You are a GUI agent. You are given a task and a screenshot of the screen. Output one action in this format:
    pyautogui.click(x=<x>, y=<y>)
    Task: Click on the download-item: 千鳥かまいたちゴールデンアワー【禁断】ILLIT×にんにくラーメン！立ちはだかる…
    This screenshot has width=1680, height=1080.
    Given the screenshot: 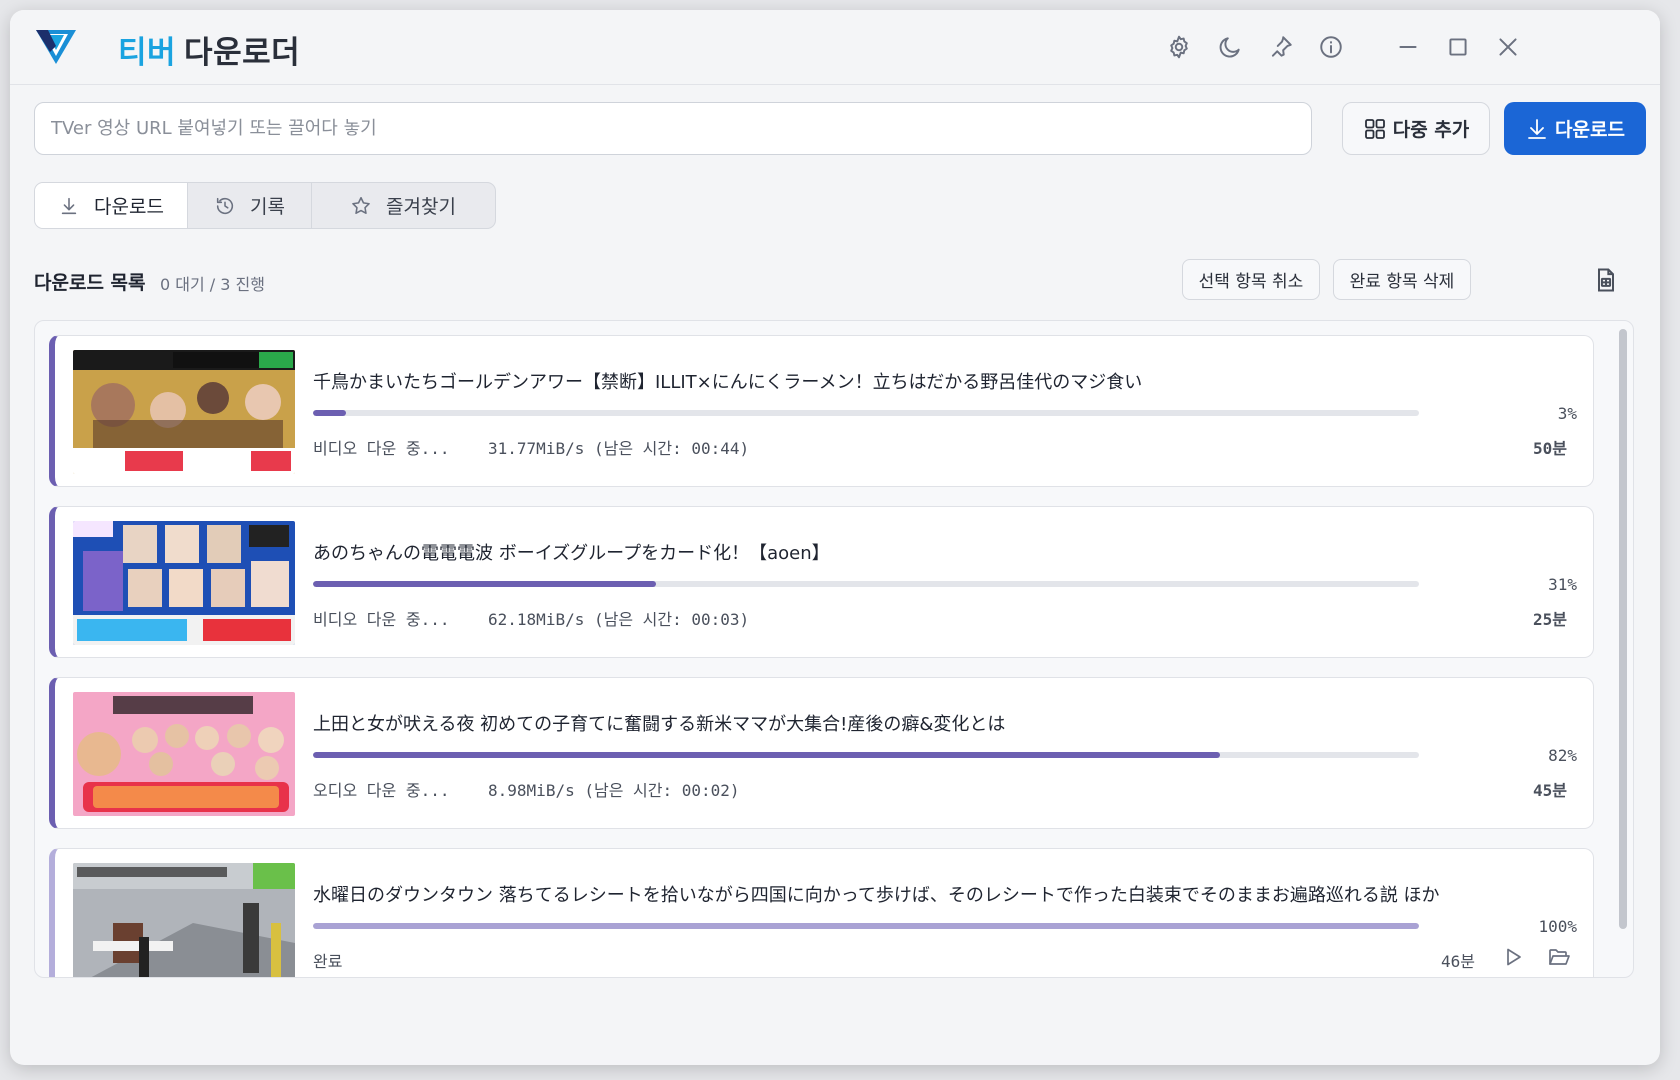 What is the action you would take?
    pyautogui.click(x=821, y=411)
    